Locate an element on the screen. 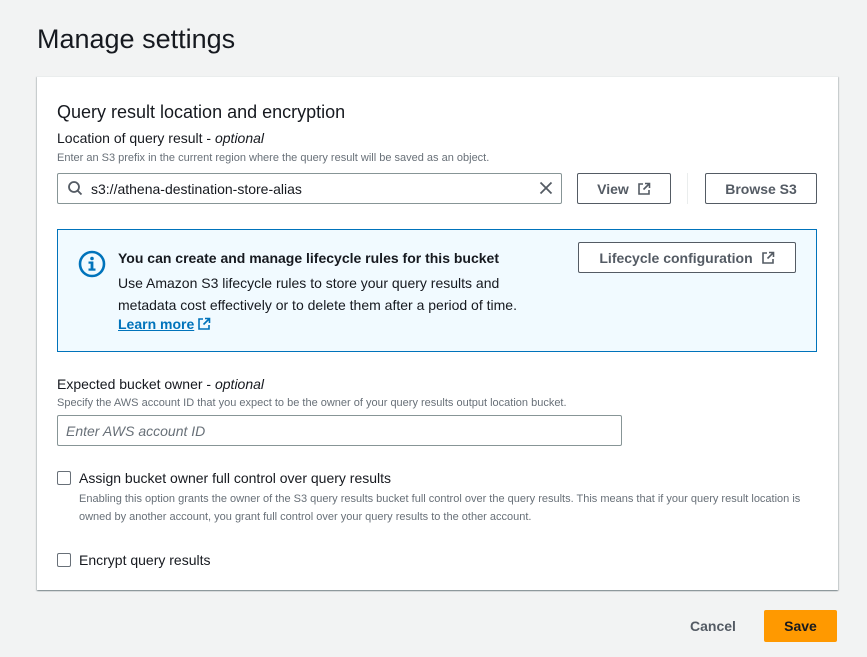  encrypt-label: Encrypt query results is located at coordinates (145, 560).